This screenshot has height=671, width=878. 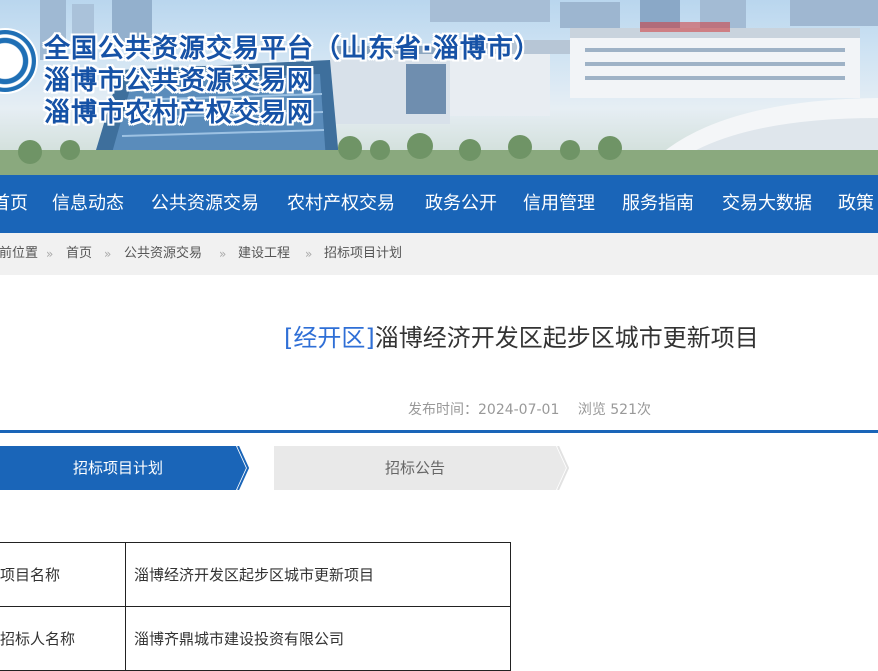 I want to click on nav-item-gov-affairs: 政务公开, so click(x=461, y=204).